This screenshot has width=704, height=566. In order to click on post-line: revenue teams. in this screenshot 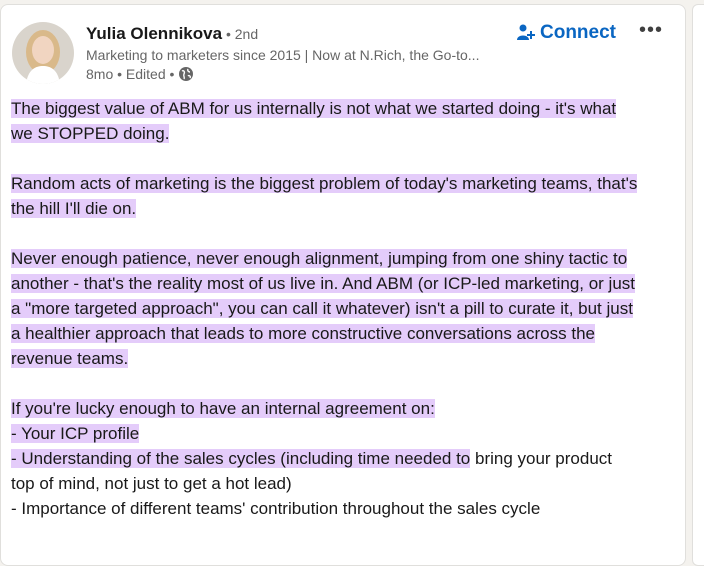, I will do `click(341, 358)`.